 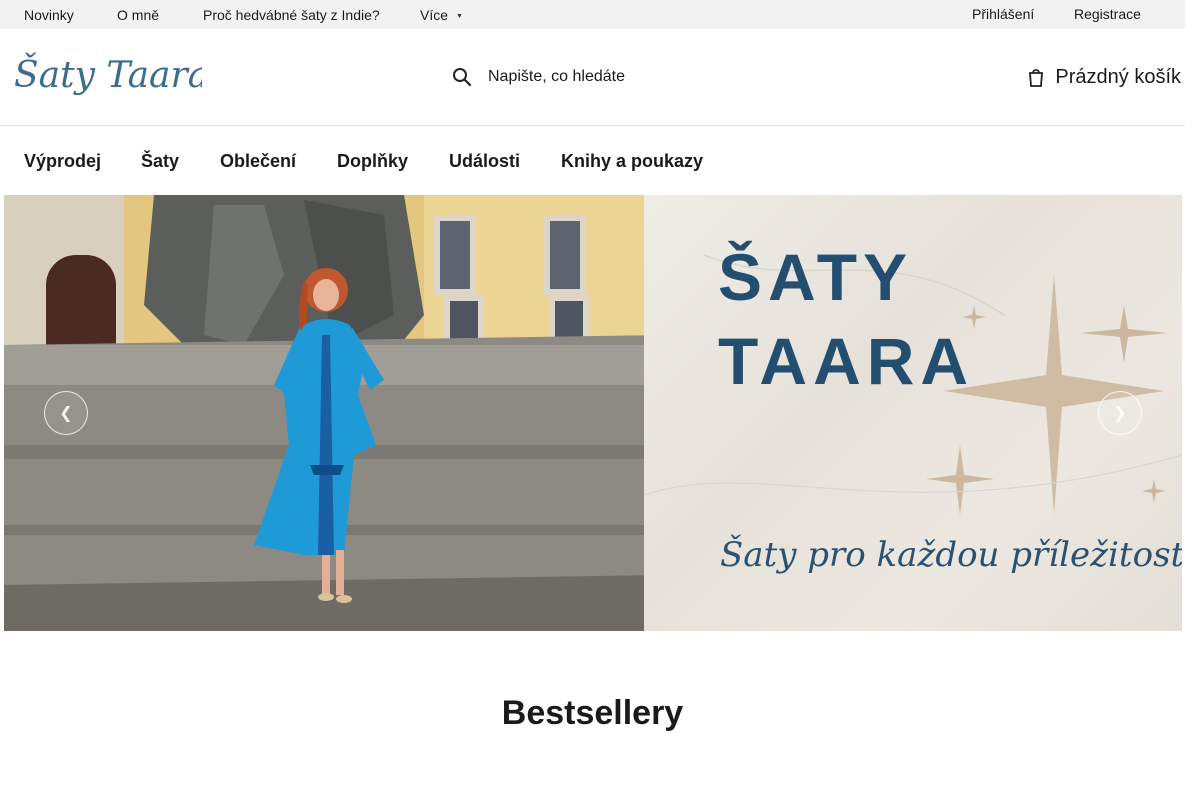 I want to click on search-input-placeholder: Napište, co hledáte, so click(x=556, y=77).